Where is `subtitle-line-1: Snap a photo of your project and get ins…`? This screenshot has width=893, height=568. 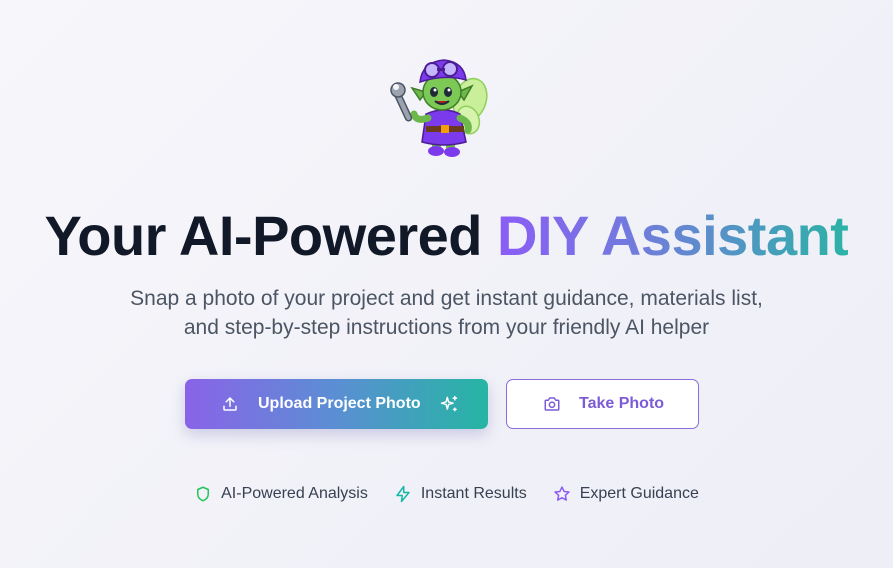
subtitle-line-1: Snap a photo of your project and get ins… is located at coordinates (446, 298).